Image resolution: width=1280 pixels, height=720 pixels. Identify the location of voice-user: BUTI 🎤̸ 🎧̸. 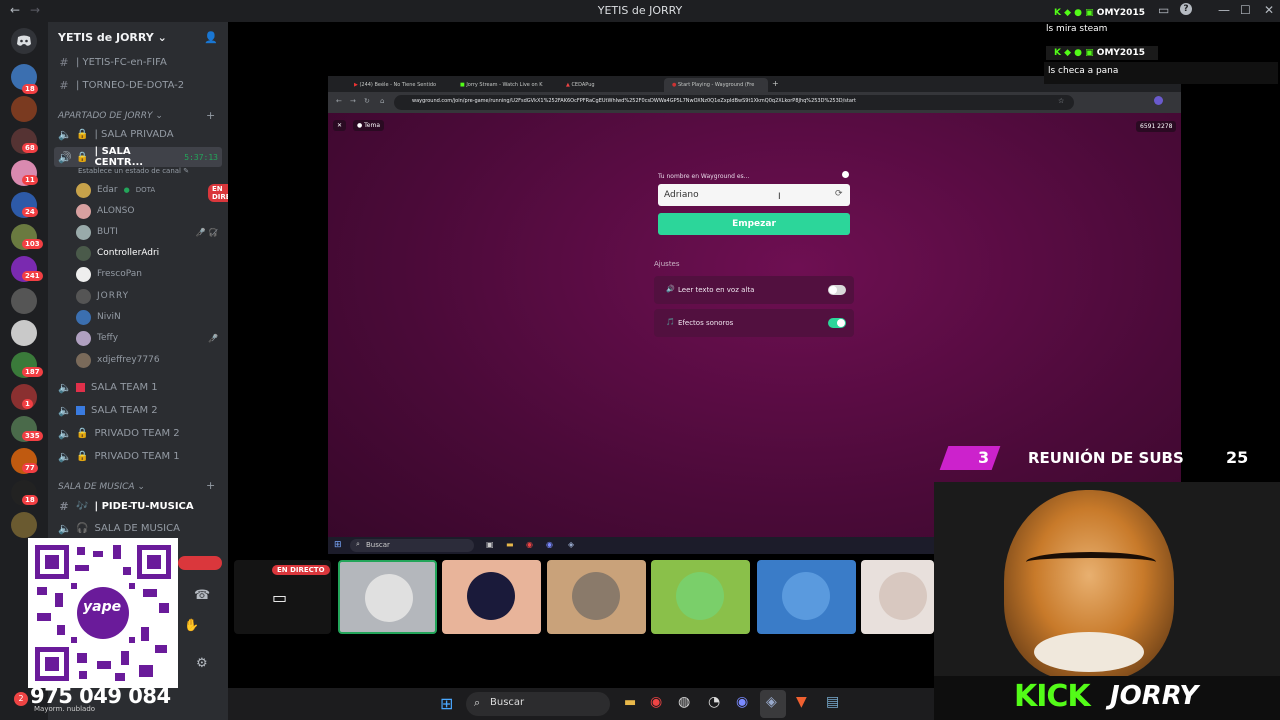
(151, 232).